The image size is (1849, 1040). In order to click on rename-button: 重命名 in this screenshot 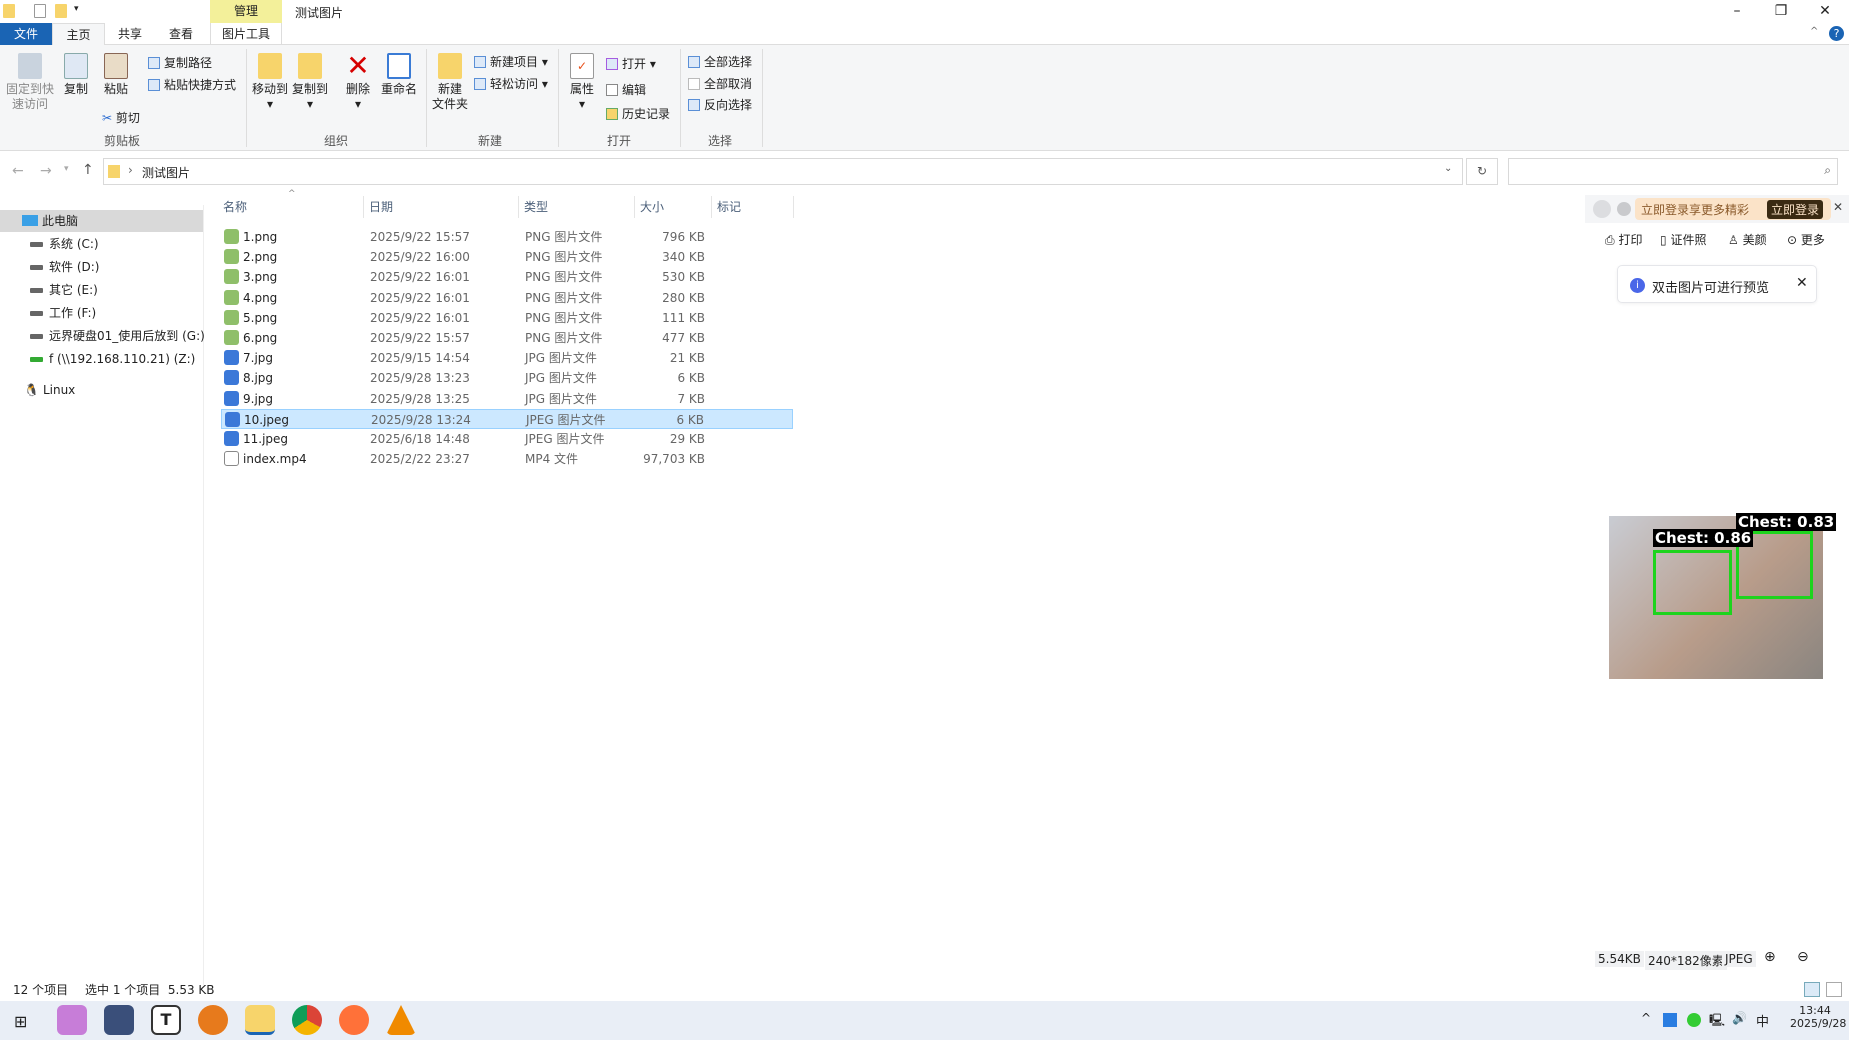, I will do `click(399, 75)`.